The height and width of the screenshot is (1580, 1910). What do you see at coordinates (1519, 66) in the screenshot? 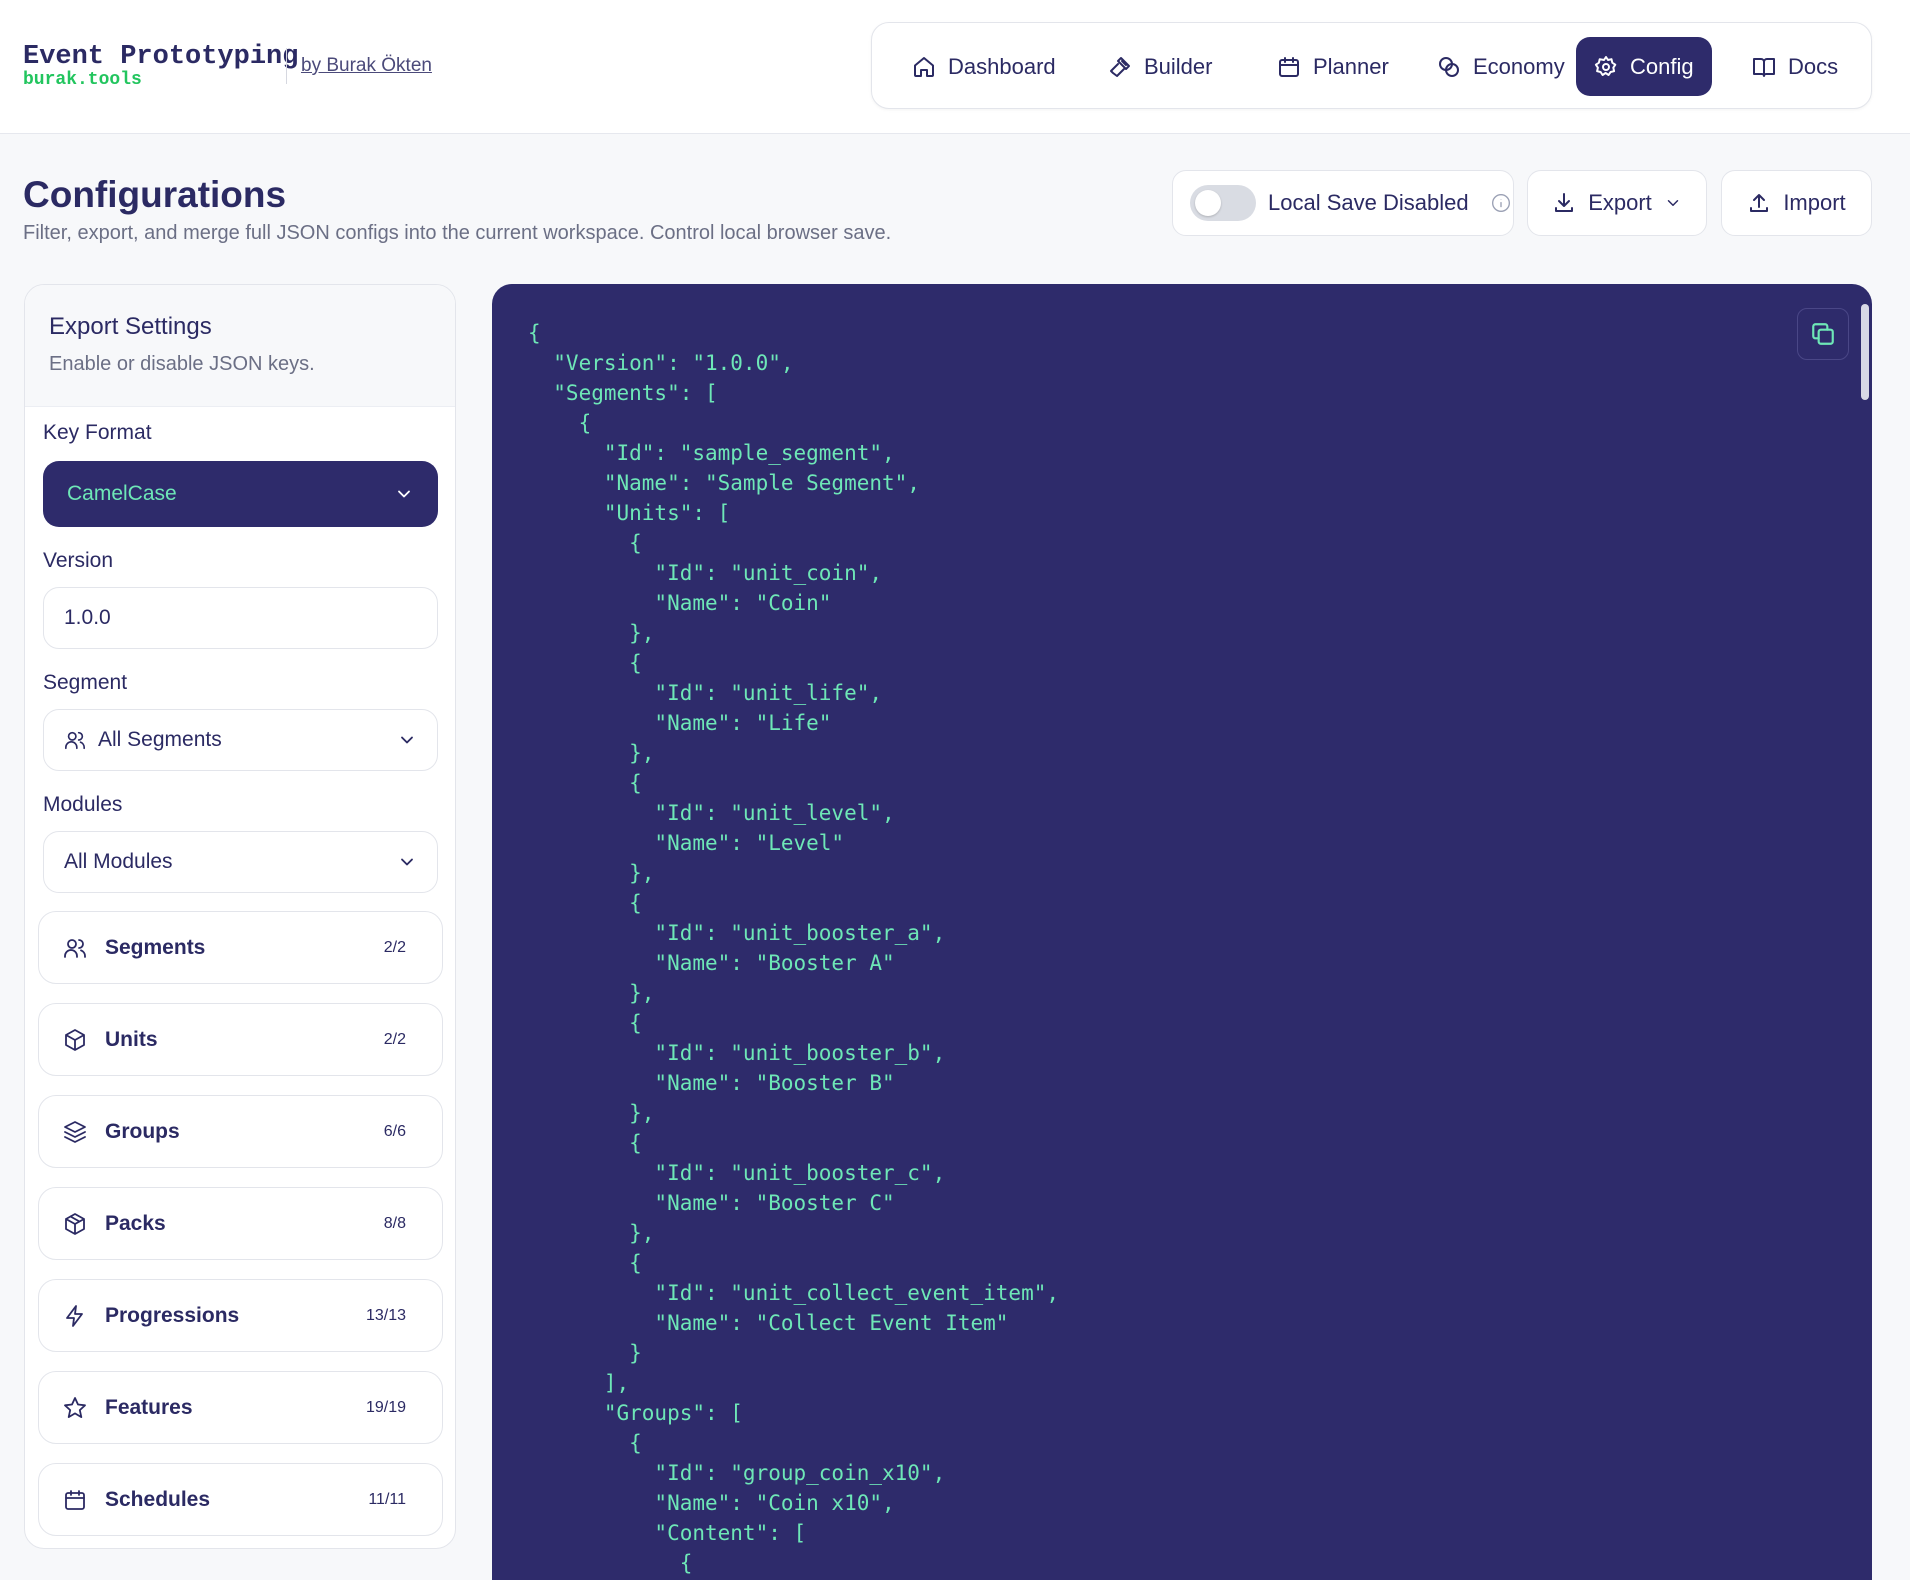
I see `nav-economy-label: Economy` at bounding box center [1519, 66].